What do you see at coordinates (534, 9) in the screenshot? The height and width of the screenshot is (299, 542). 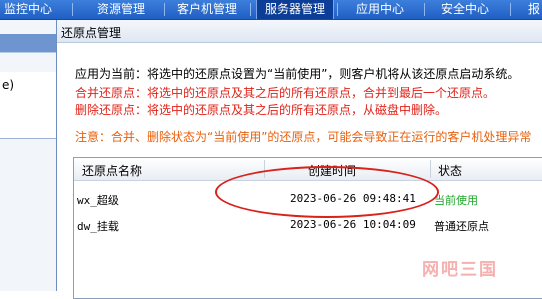 I see `nav-overflow: 报` at bounding box center [534, 9].